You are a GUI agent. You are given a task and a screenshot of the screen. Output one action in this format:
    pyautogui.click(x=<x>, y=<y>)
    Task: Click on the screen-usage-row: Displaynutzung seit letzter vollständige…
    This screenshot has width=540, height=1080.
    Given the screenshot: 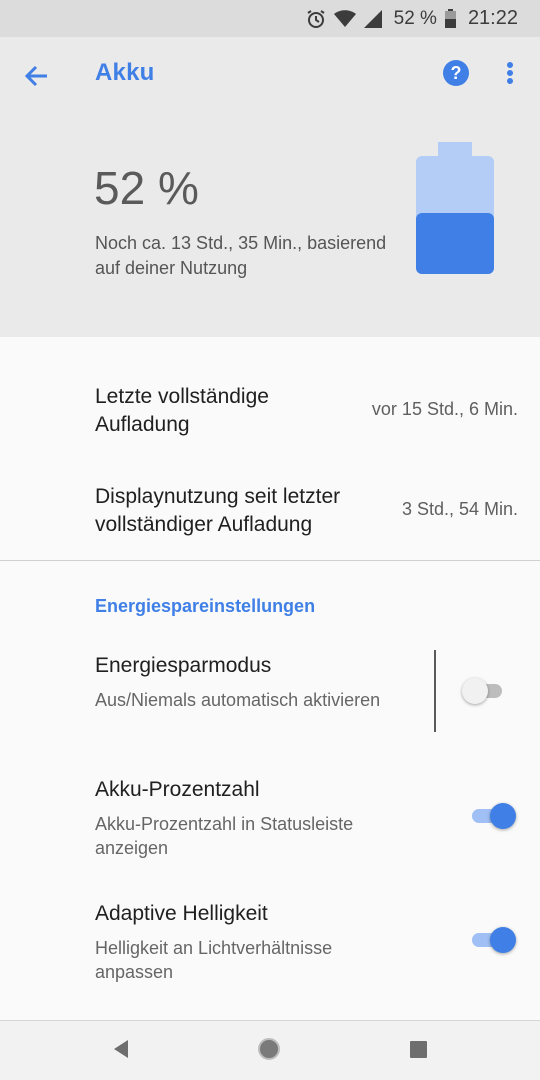 What is the action you would take?
    pyautogui.click(x=270, y=513)
    